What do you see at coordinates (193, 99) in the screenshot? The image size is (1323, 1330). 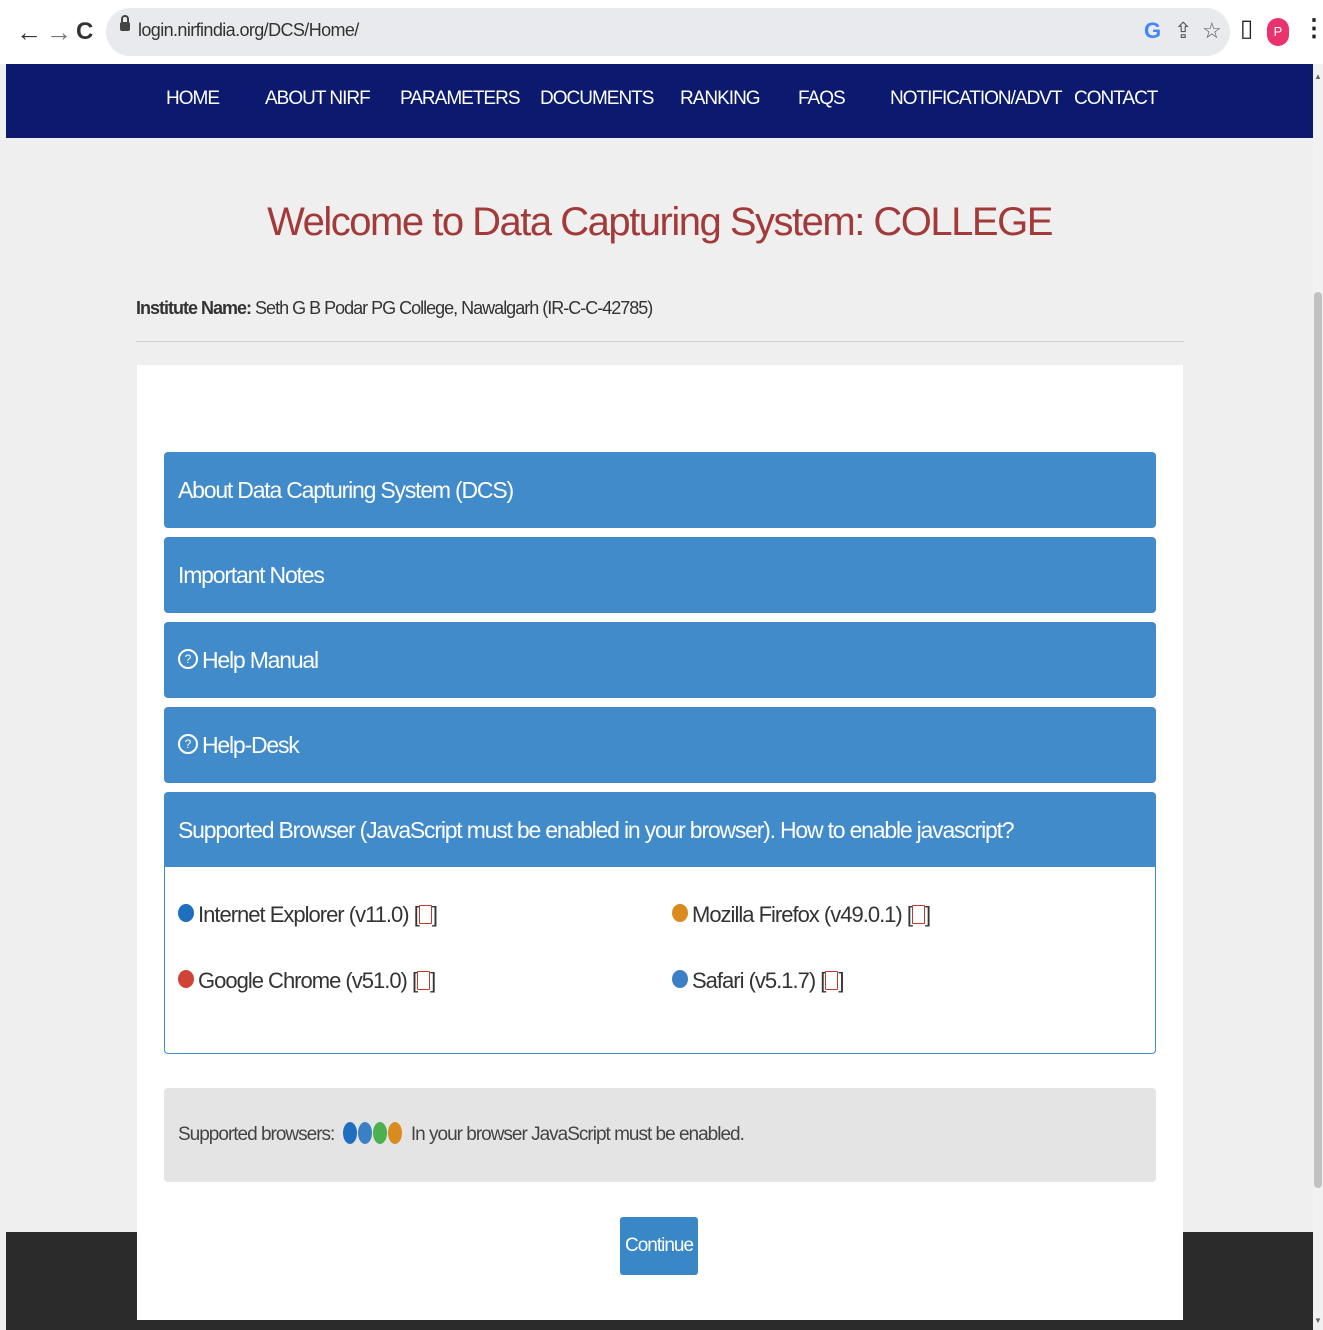 I see `nav-home: HOME` at bounding box center [193, 99].